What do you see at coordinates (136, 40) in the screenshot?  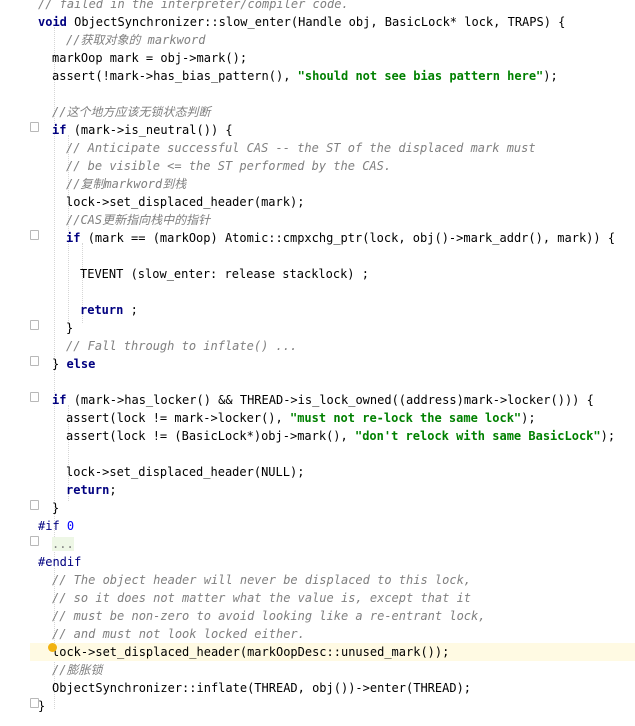 I see `code-text: //获取对象的 markword` at bounding box center [136, 40].